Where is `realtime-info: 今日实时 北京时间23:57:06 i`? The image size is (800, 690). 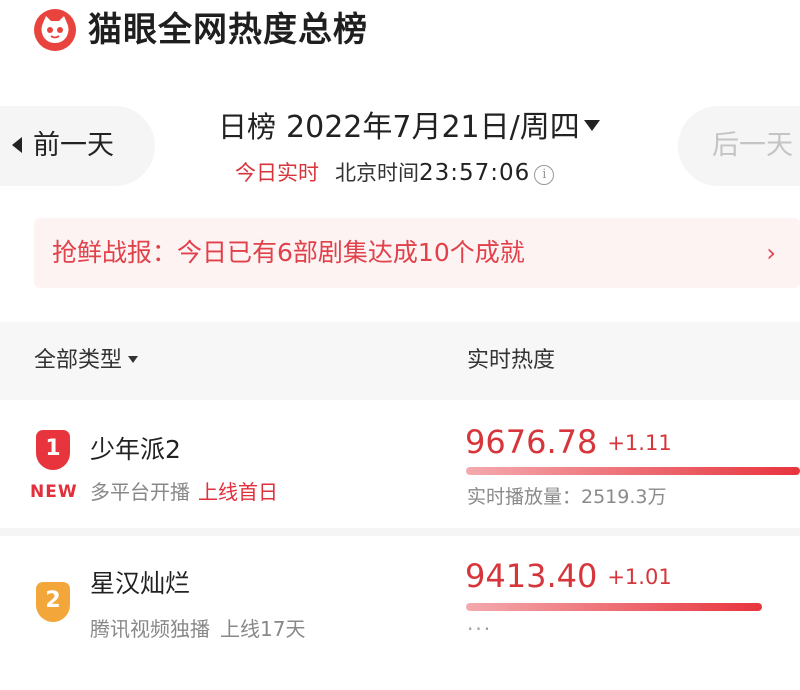 realtime-info: 今日实时 北京时间23:57:06 i is located at coordinates (395, 173).